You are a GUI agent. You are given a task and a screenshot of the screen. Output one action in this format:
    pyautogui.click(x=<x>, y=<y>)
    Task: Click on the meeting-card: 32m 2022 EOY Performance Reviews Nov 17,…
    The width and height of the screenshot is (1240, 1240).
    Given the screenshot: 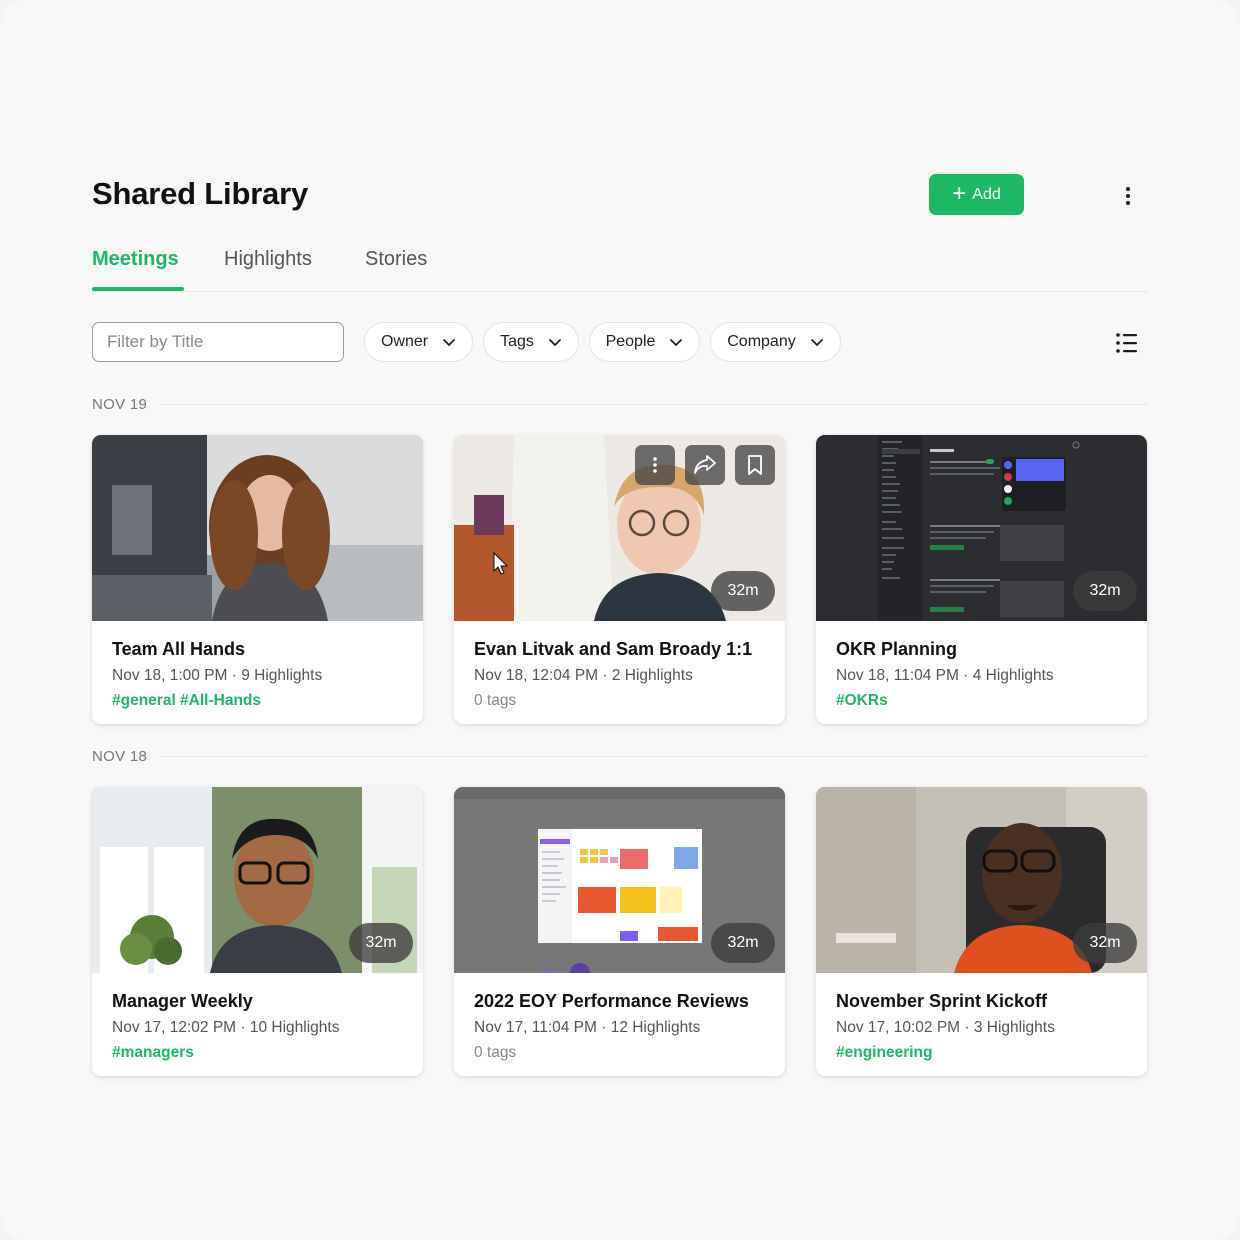 What is the action you would take?
    pyautogui.click(x=619, y=931)
    